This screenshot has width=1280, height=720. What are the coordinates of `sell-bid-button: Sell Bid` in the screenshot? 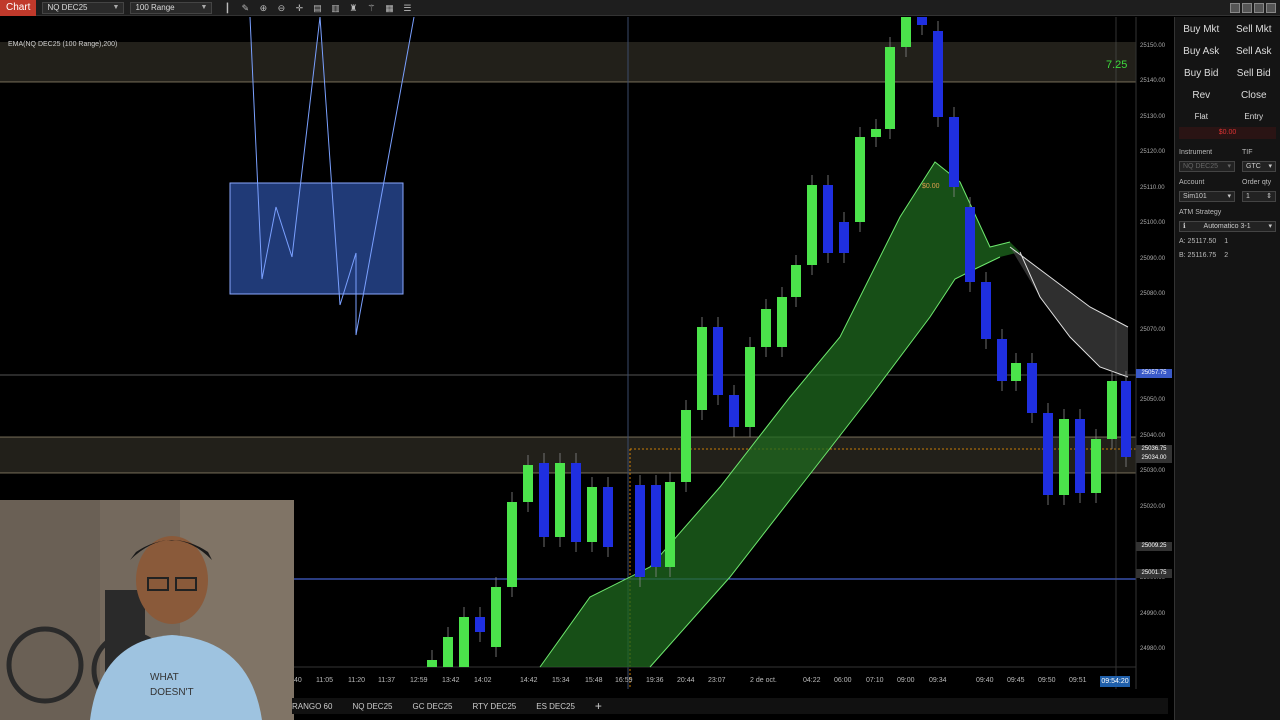 It's located at (1254, 74).